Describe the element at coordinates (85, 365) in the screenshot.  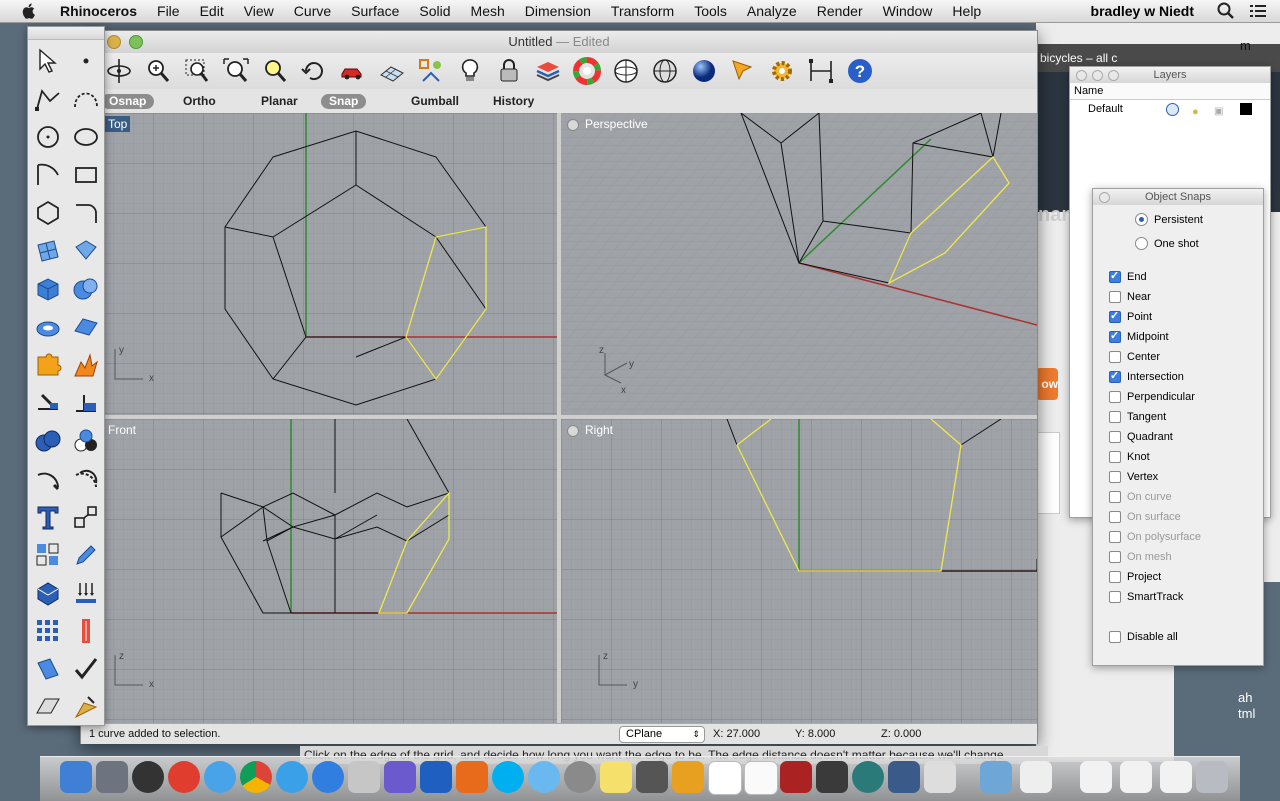
I see `explode-tool` at that location.